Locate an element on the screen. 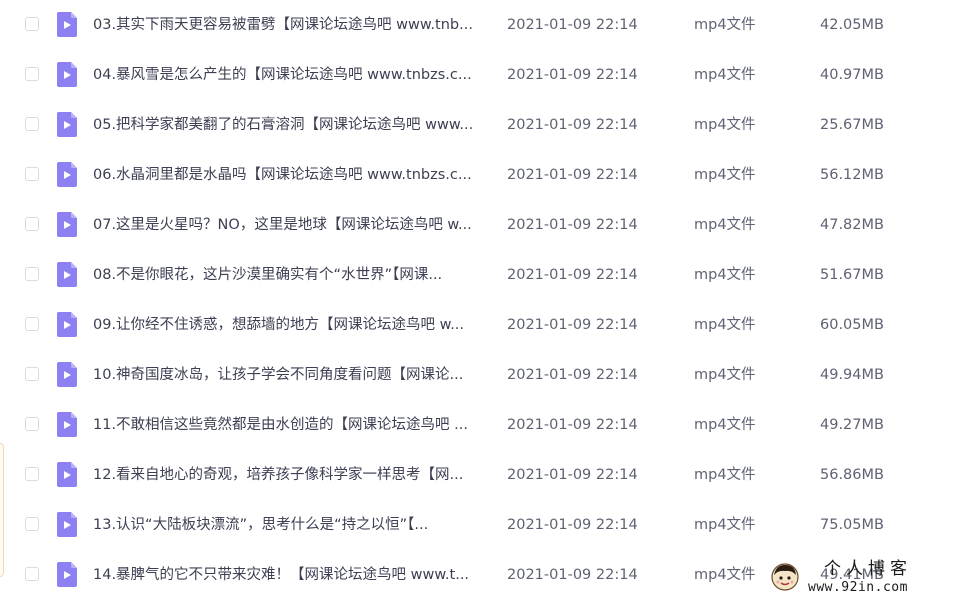 The width and height of the screenshot is (961, 602). file-size: 49.94MB is located at coordinates (852, 375).